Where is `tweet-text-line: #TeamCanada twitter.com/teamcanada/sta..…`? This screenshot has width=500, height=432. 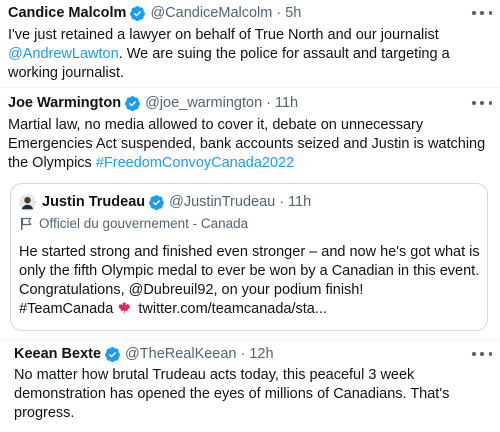
tweet-text-line: #TeamCanada twitter.com/teamcanada/sta..… is located at coordinates (249, 309).